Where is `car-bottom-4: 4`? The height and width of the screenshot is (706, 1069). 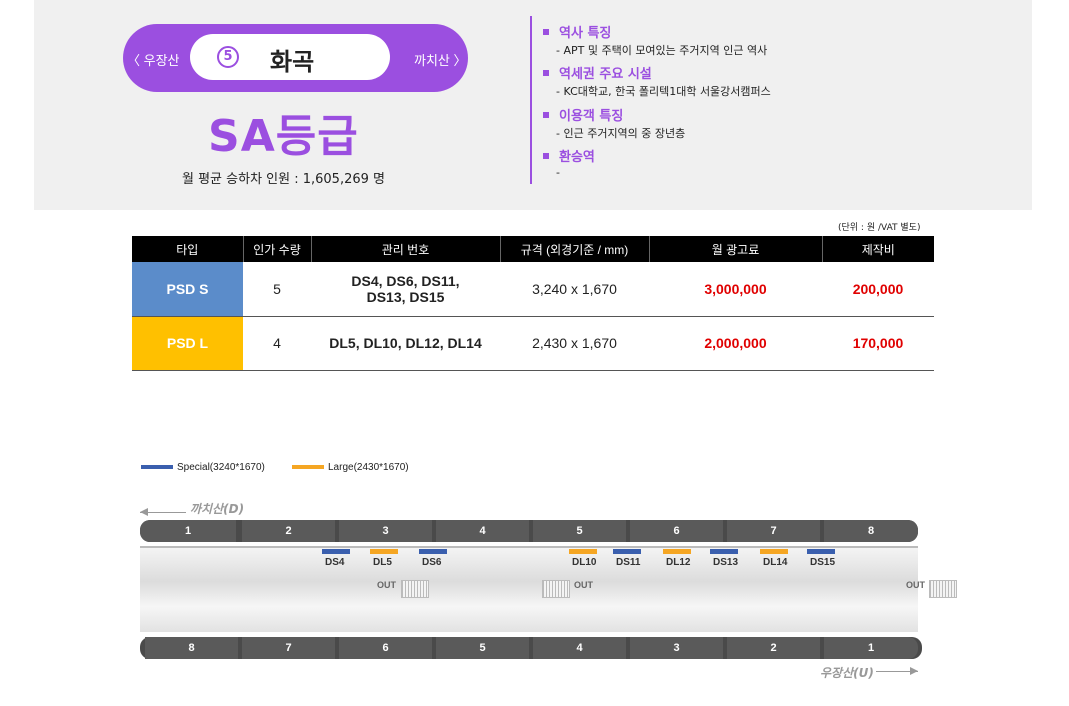 car-bottom-4: 4 is located at coordinates (579, 648).